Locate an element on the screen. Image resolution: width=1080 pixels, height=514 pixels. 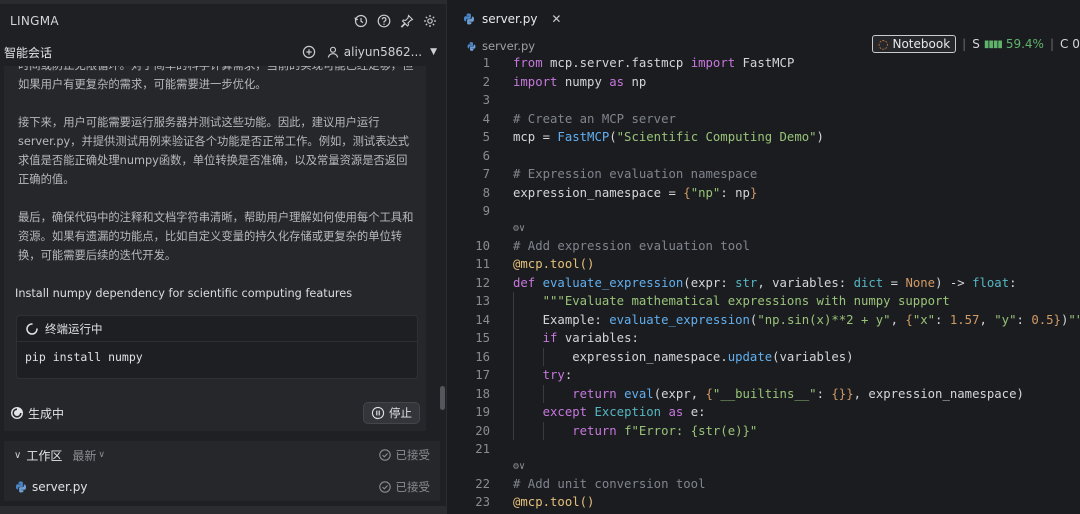
editor-tabbar: server.py ✕ is located at coordinates (764, 19).